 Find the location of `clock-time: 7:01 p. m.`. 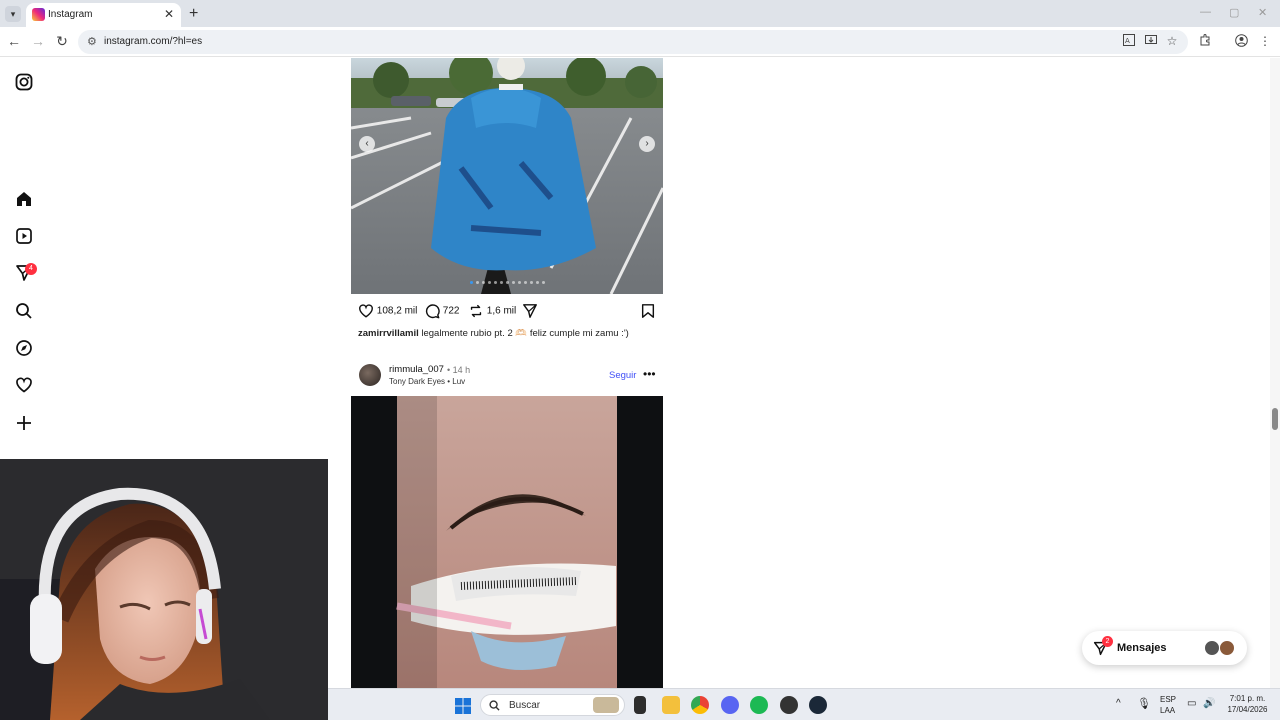

clock-time: 7:01 p. m. is located at coordinates (1247, 698).